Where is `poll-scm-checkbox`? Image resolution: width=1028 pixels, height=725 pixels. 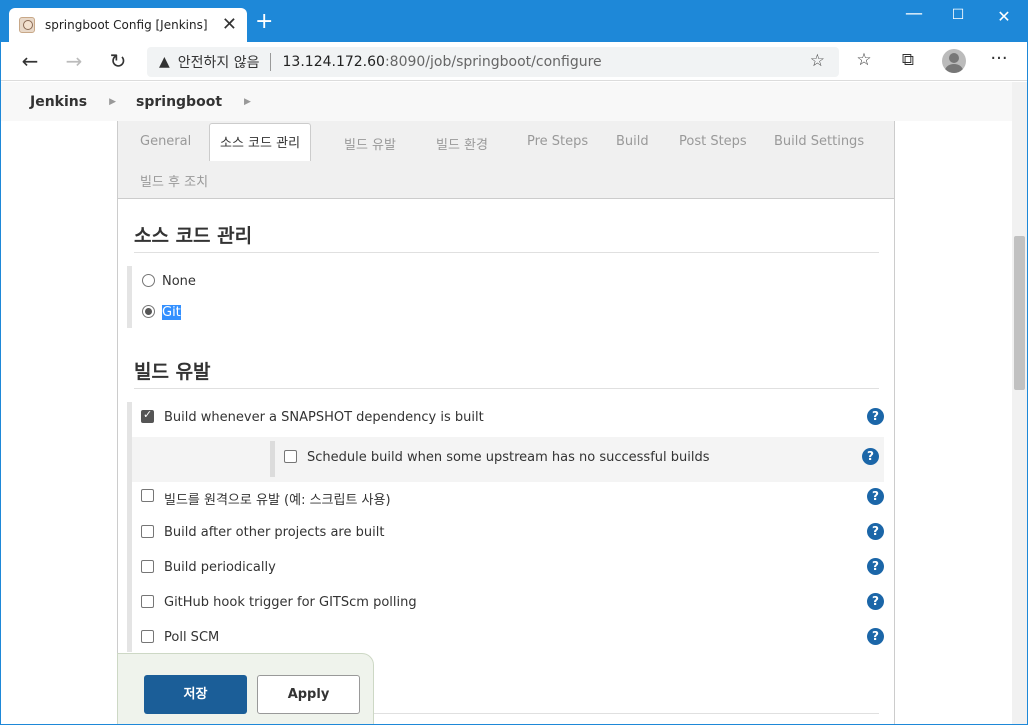 poll-scm-checkbox is located at coordinates (147, 636).